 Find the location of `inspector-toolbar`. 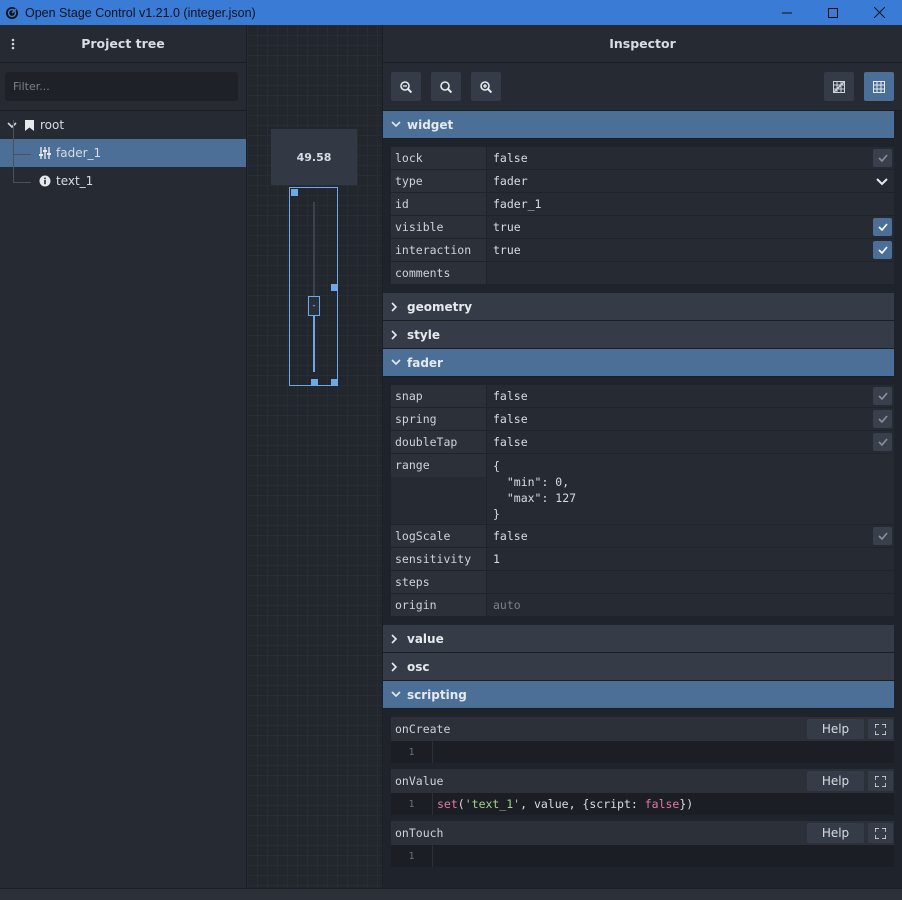

inspector-toolbar is located at coordinates (642, 87).